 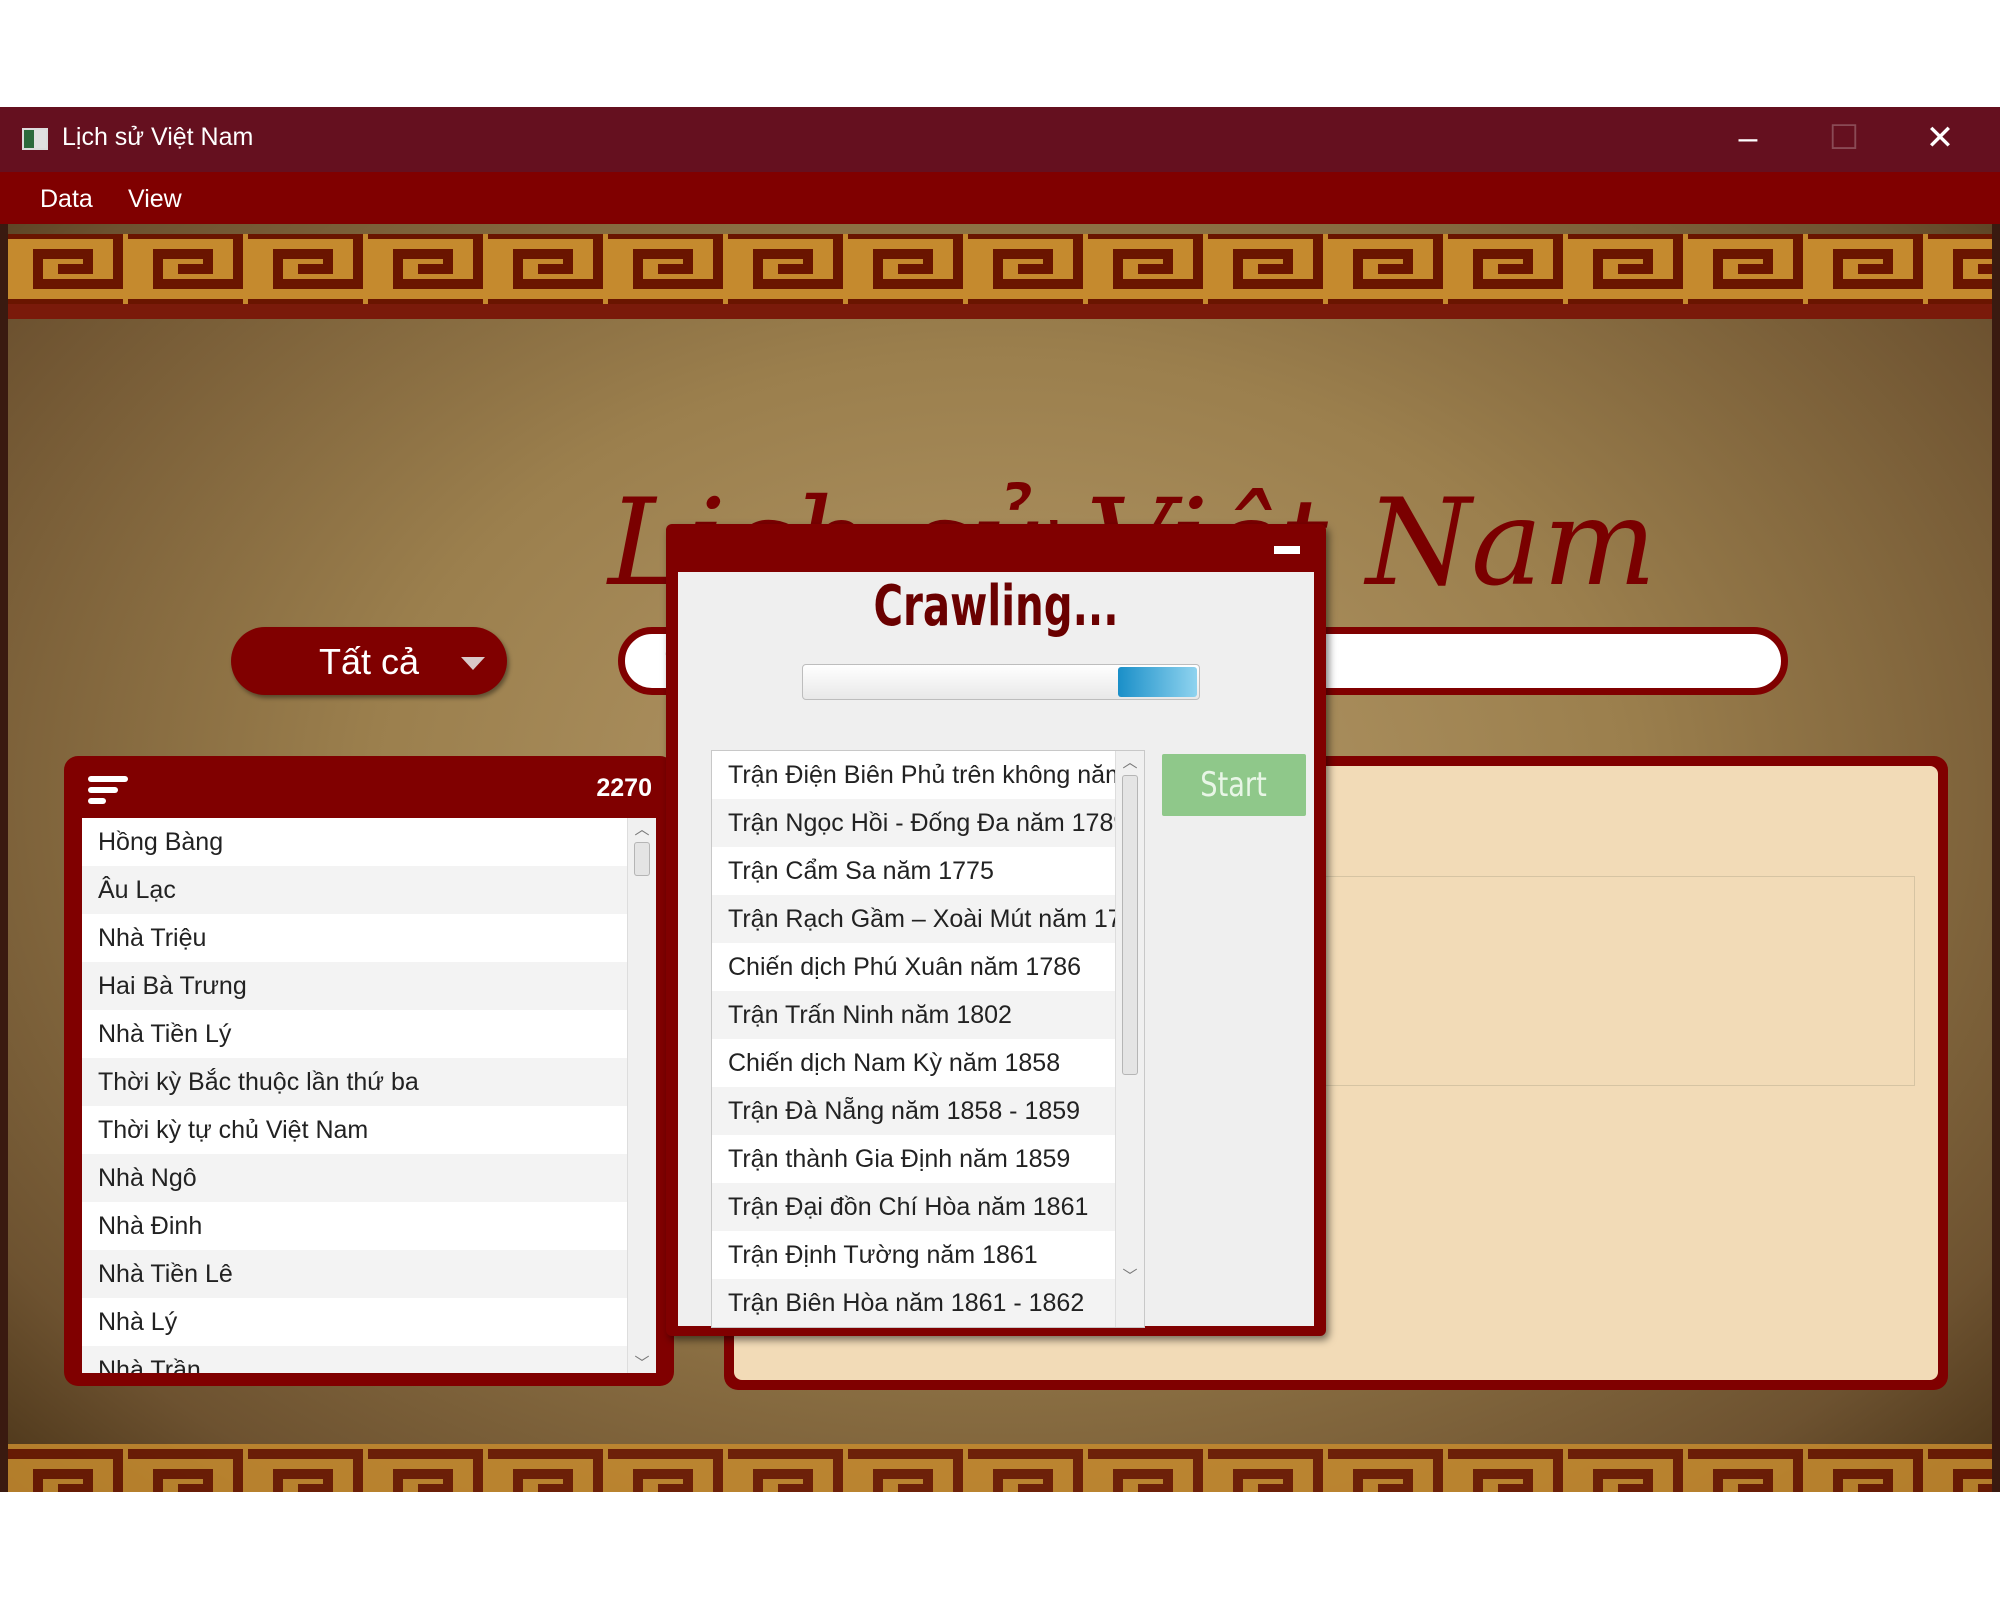 What do you see at coordinates (1000, 198) in the screenshot?
I see `menu-bar: Data View` at bounding box center [1000, 198].